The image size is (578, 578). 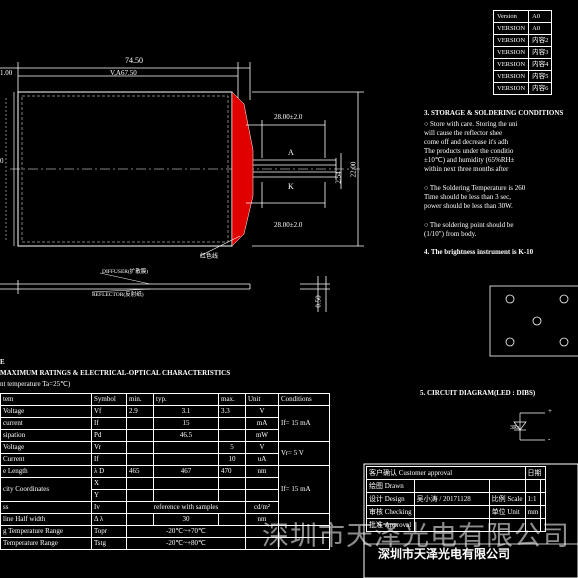 I want to click on title-row: 绘图 Drawn, so click(x=456, y=486).